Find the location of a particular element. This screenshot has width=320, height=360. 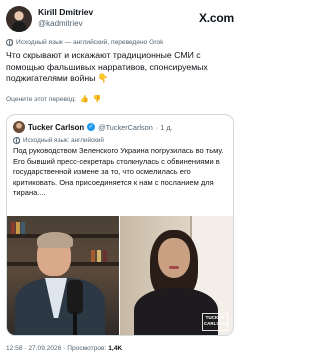

tweet-timestamp: 12:58 · 27.09.2026 is located at coordinates (33, 348).